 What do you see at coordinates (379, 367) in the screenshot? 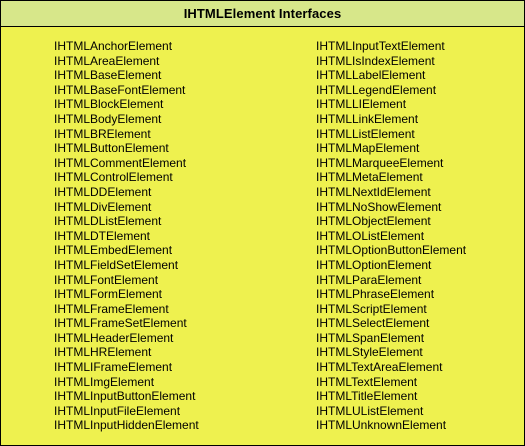
I see `interface-item: IHTMLTextAreaElement` at bounding box center [379, 367].